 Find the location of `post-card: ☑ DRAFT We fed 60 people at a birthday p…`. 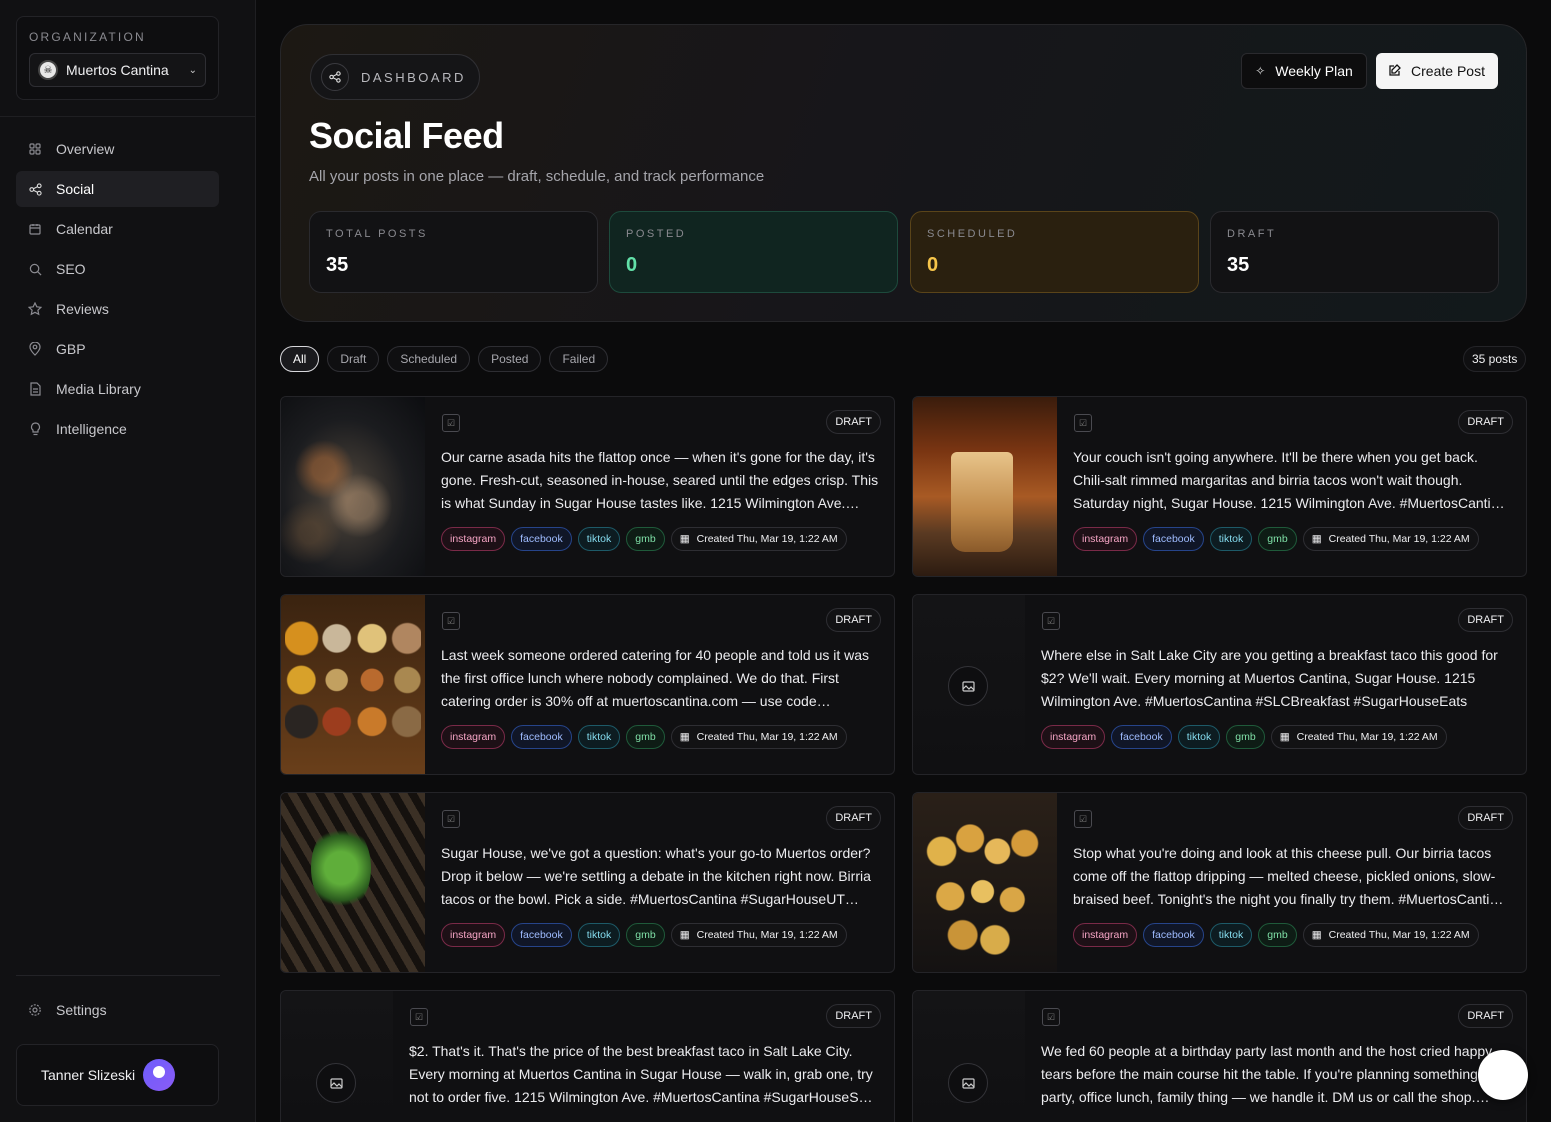

post-card: ☑ DRAFT We fed 60 people at a birthday p… is located at coordinates (1219, 1056).